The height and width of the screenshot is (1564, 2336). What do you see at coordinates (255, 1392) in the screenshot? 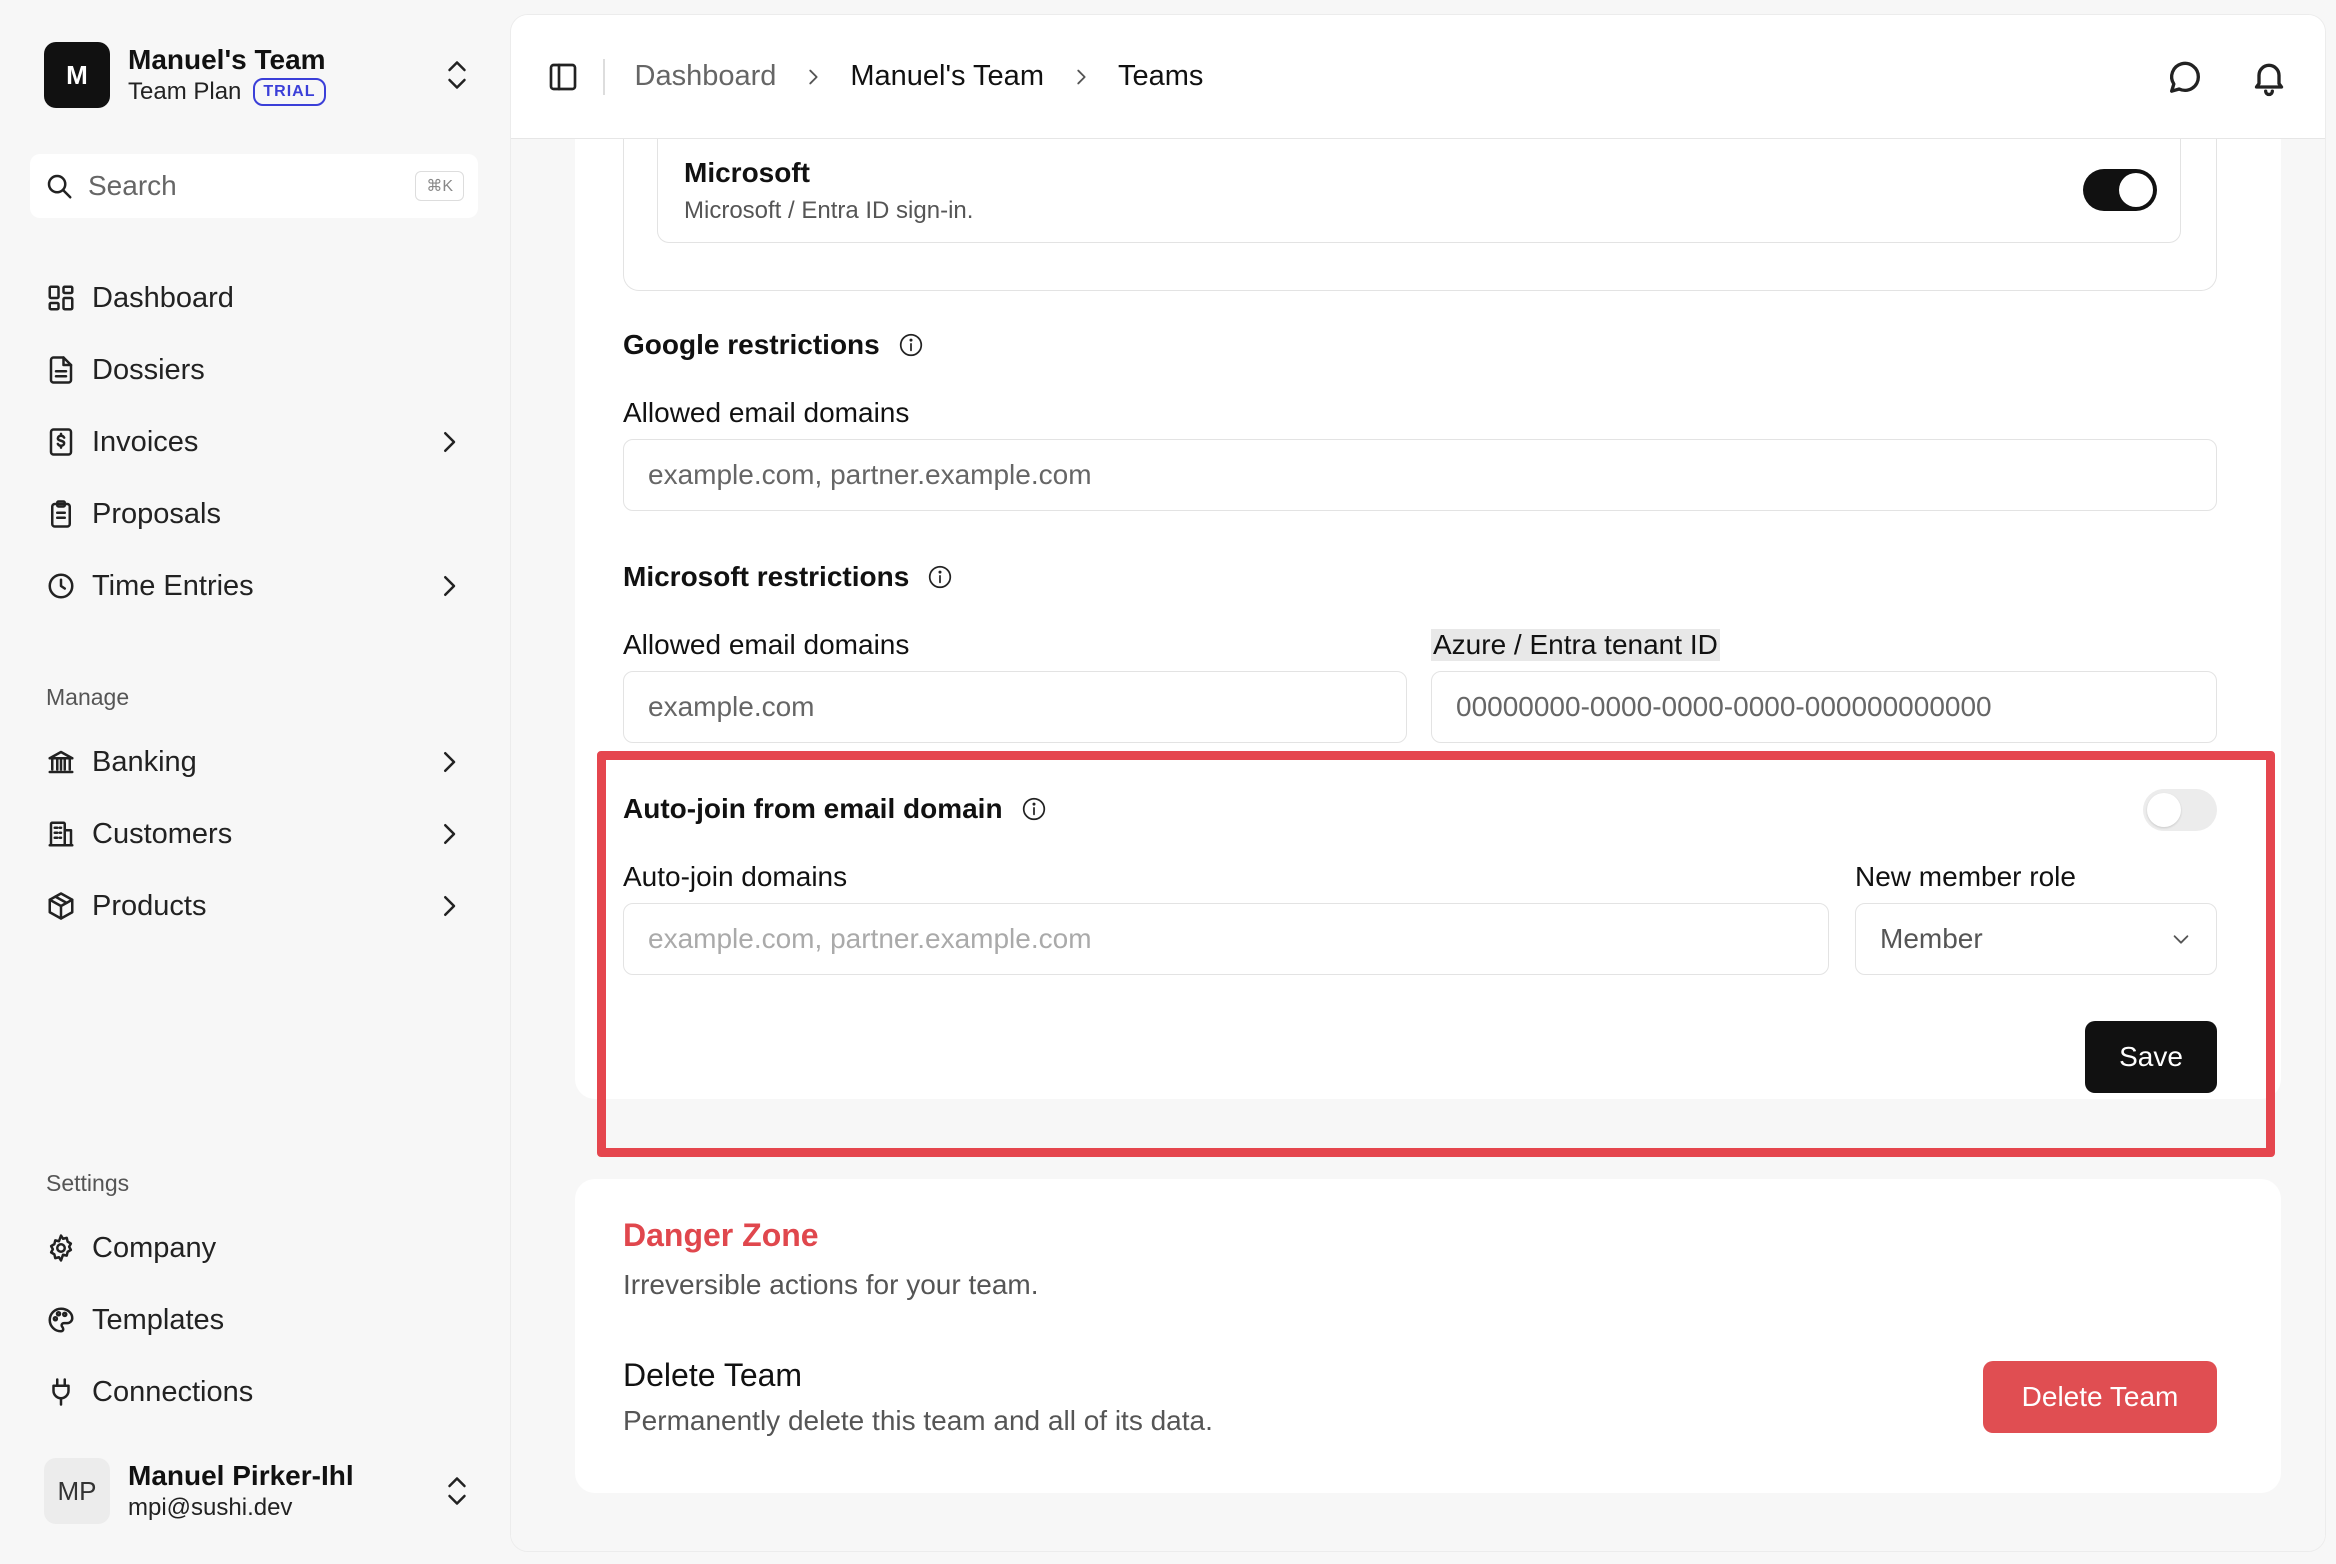
I see `nav-item-connections: Connections` at bounding box center [255, 1392].